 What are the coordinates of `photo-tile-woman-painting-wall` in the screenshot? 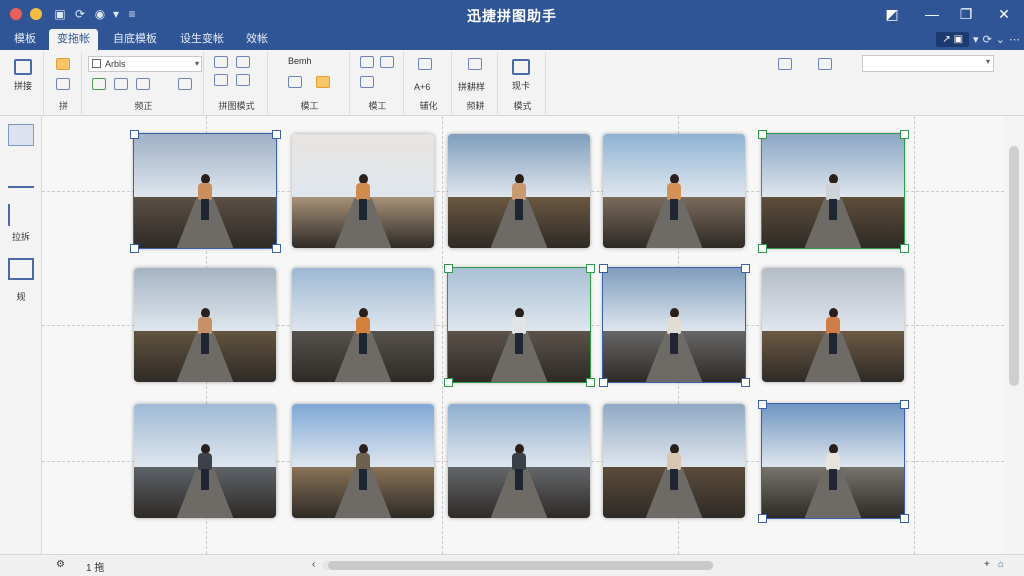 It's located at (363, 191).